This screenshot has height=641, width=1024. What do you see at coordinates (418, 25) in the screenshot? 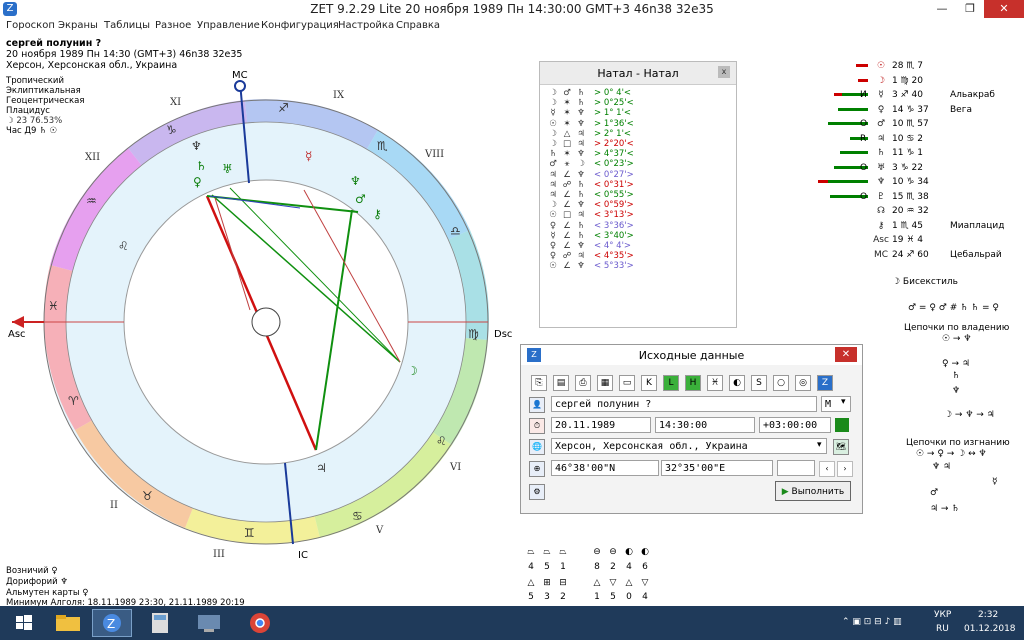
I see `menu-help: Справка` at bounding box center [418, 25].